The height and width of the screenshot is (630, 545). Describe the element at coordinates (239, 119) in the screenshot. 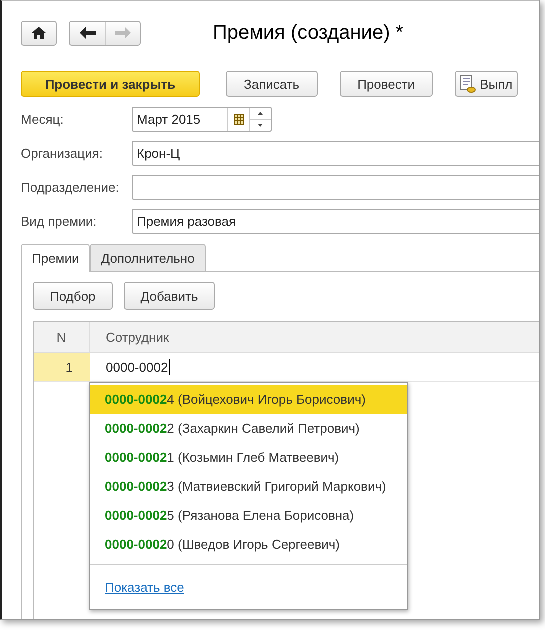

I see `calendar-icon` at that location.